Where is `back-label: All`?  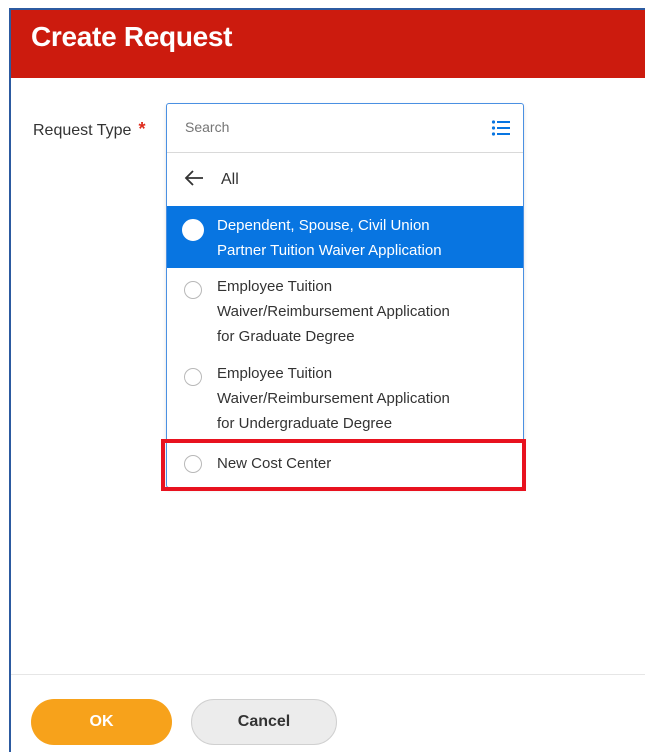
back-label: All is located at coordinates (230, 179).